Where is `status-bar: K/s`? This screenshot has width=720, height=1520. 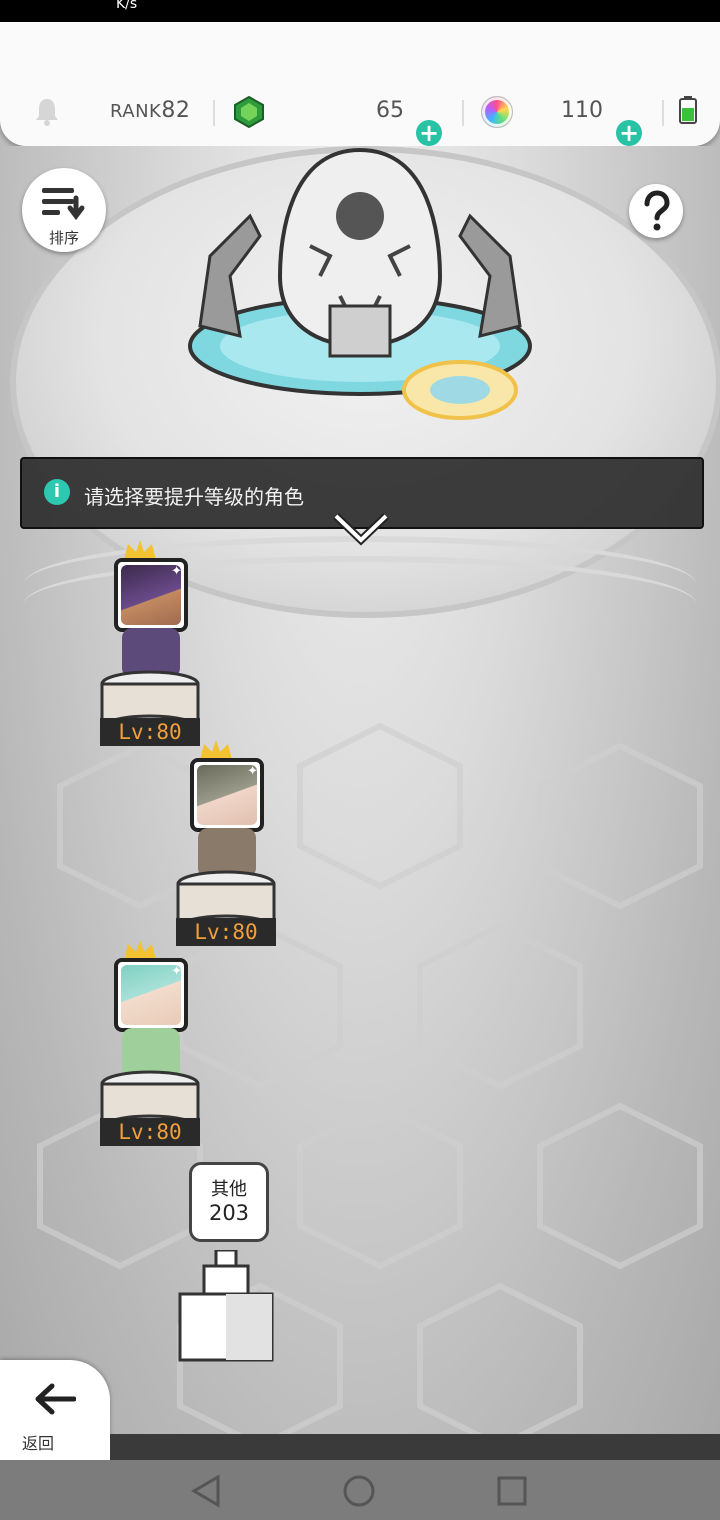 status-bar: K/s is located at coordinates (360, 11).